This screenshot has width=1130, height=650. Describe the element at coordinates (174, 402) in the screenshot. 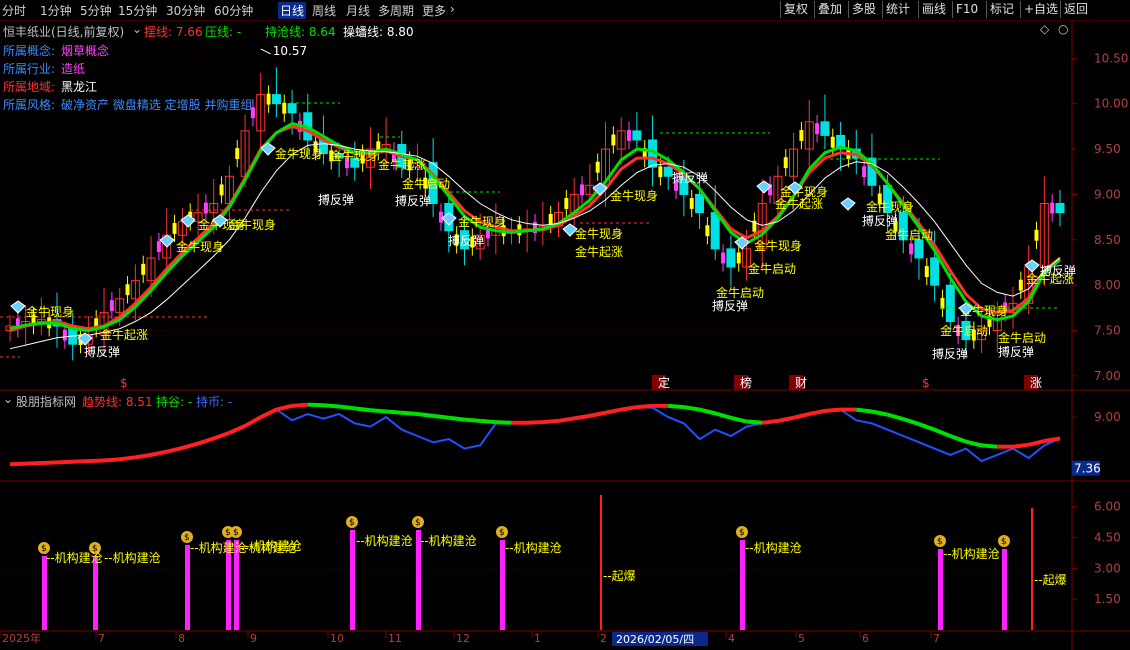

I see `sub-legend-item-1: 持谷: -` at that location.